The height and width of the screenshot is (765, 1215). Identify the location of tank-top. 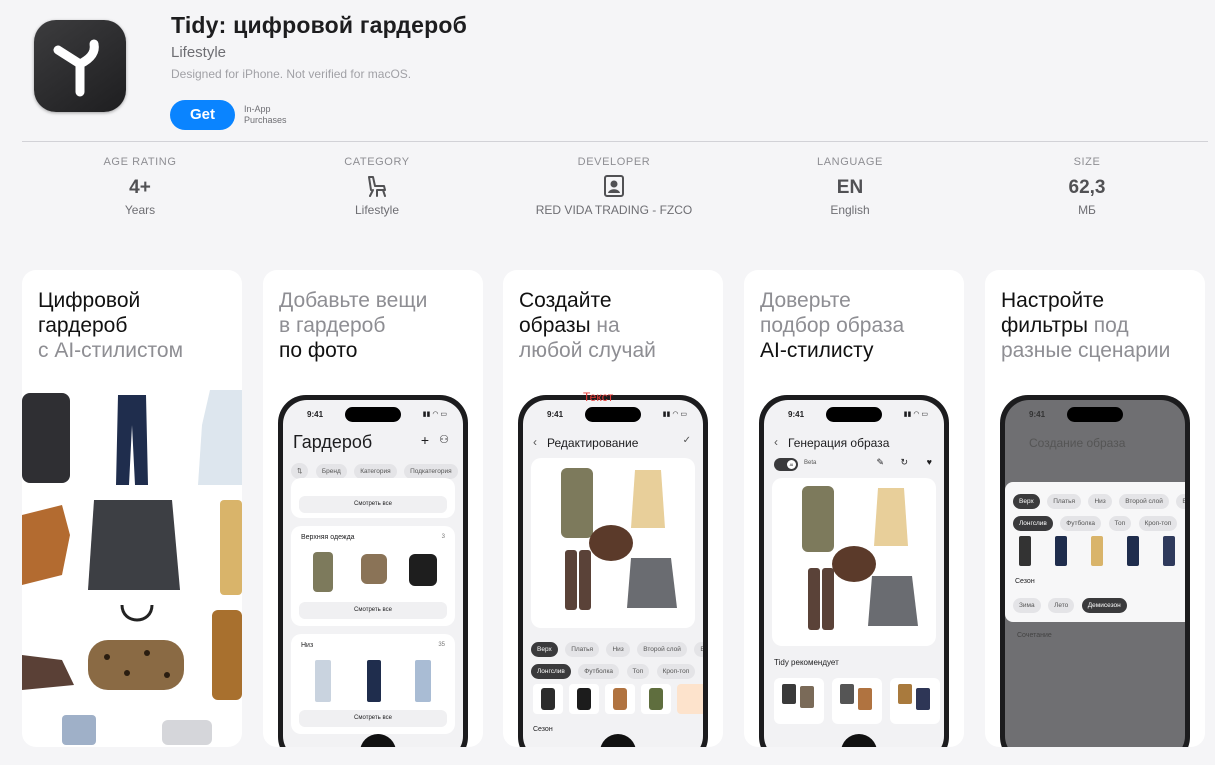
(891, 517).